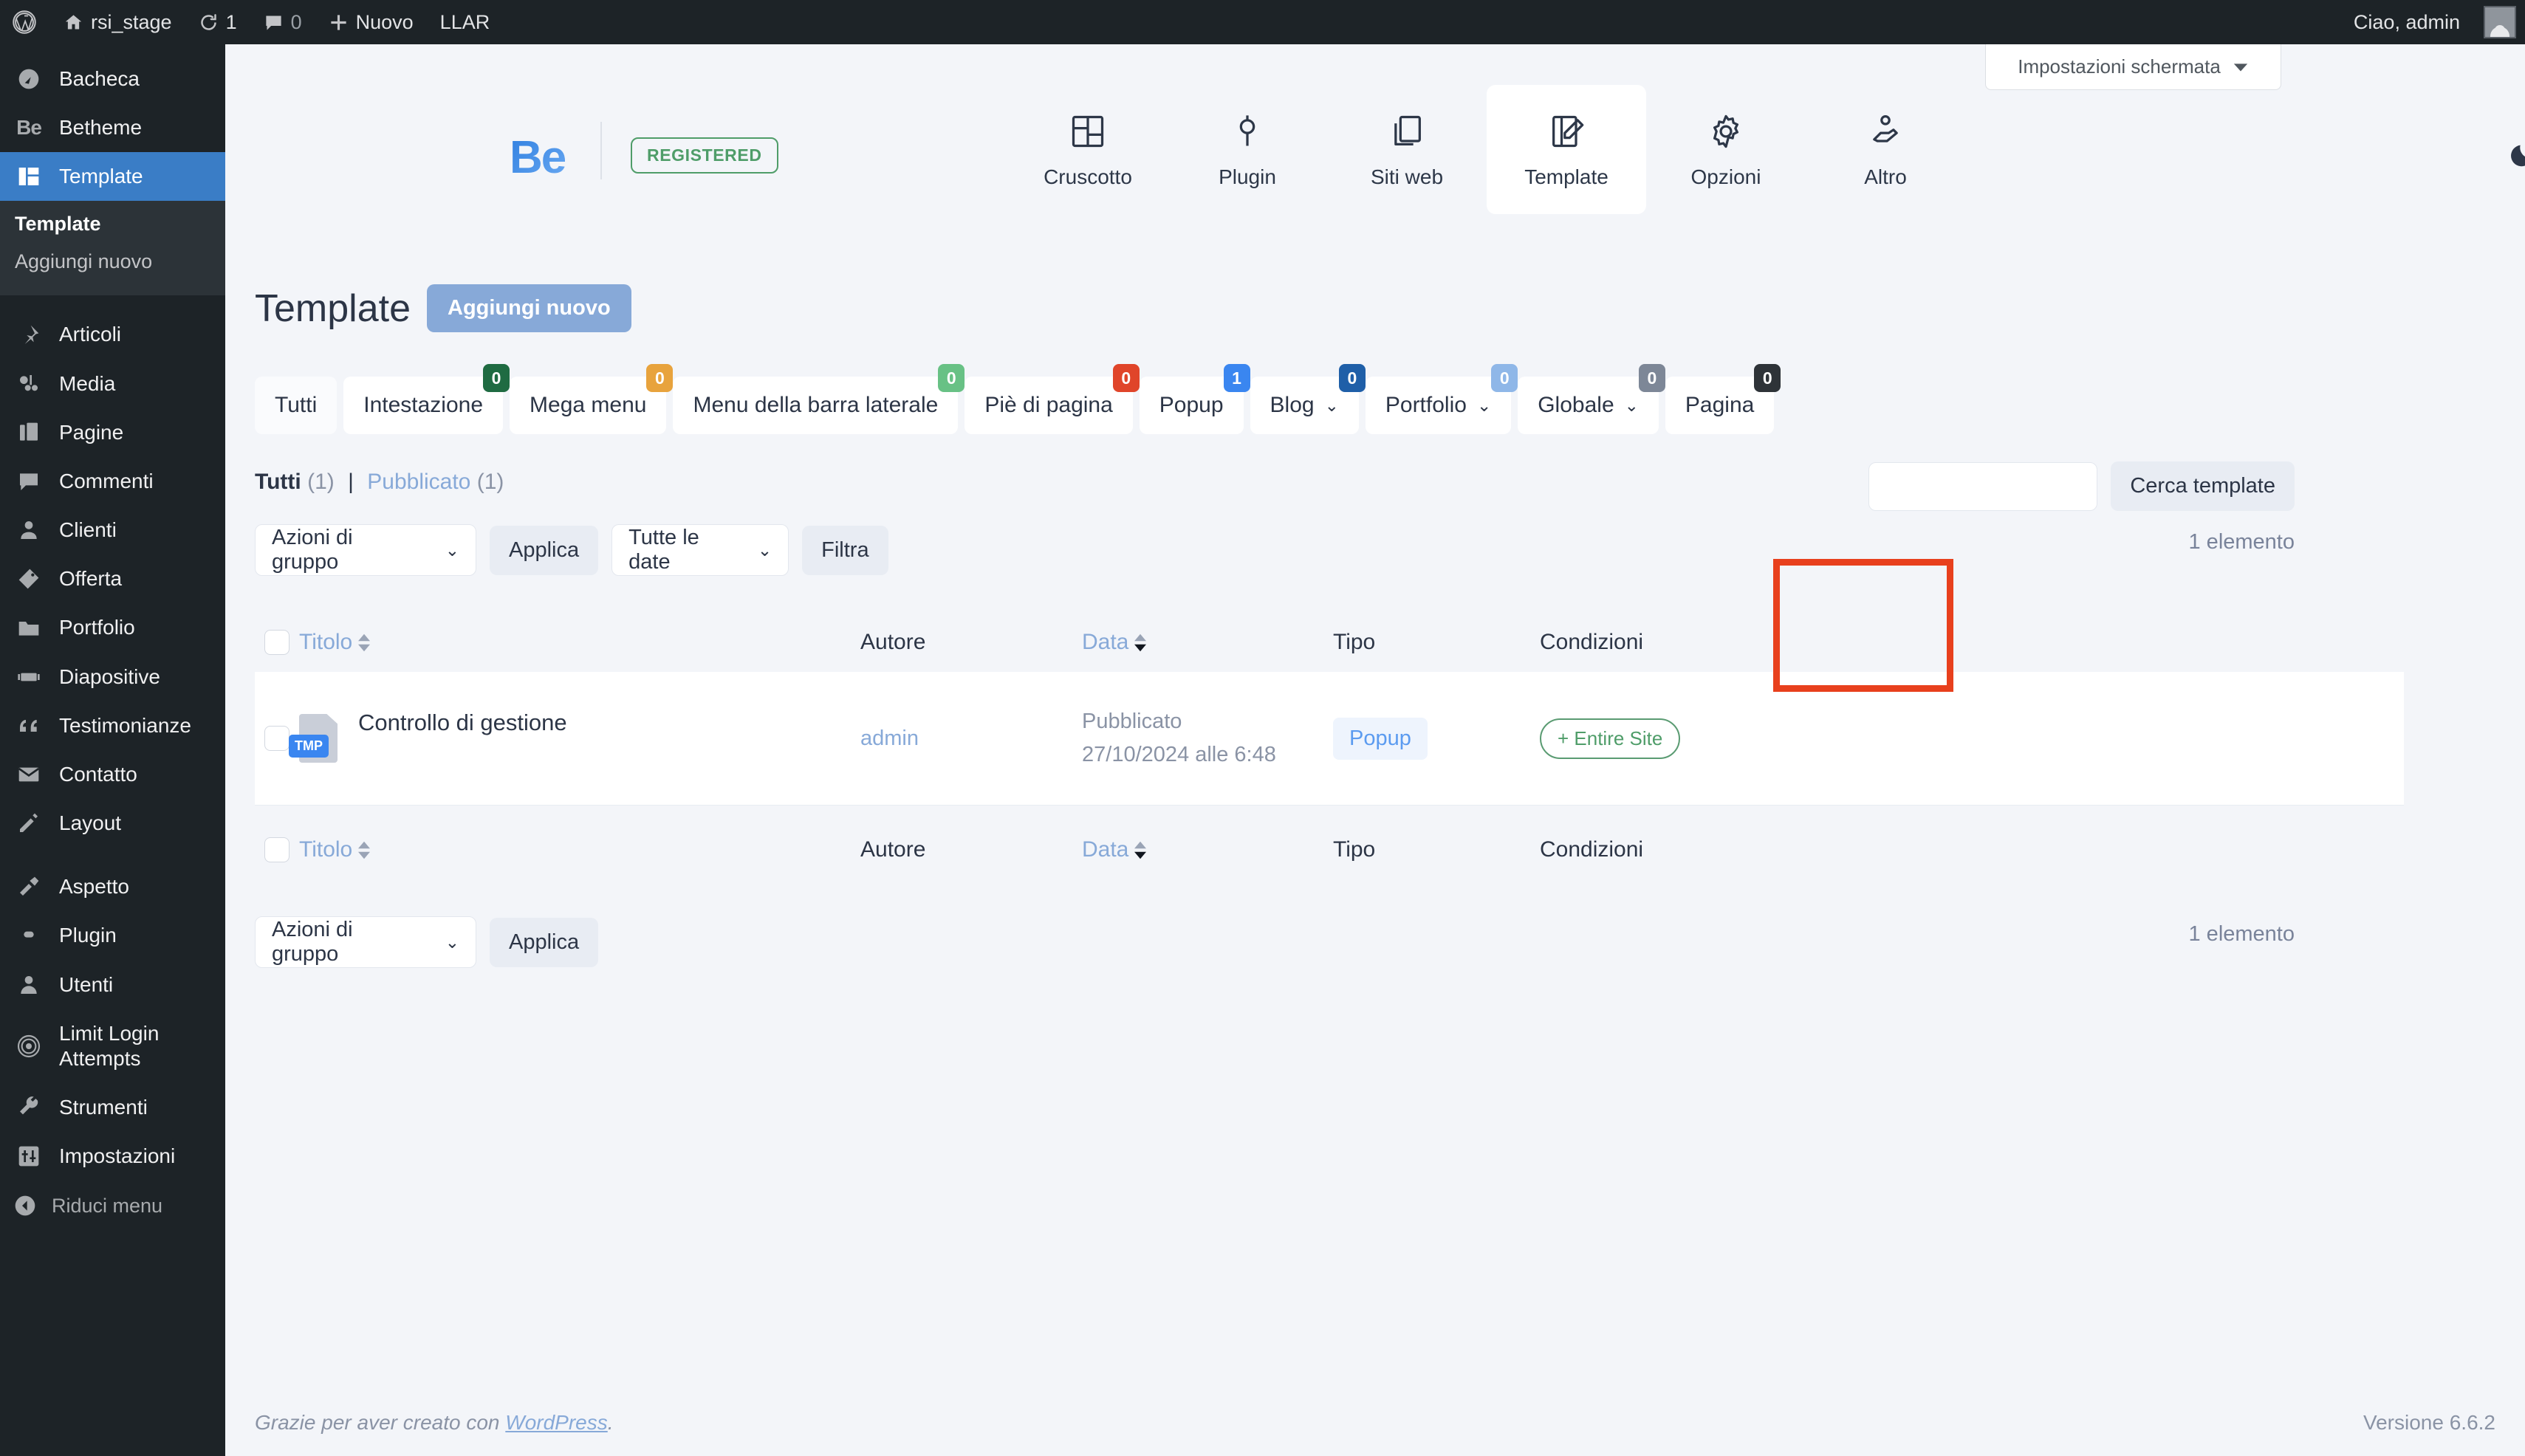  Describe the element at coordinates (2203, 486) in the screenshot. I see `search-button: Cerca template` at that location.